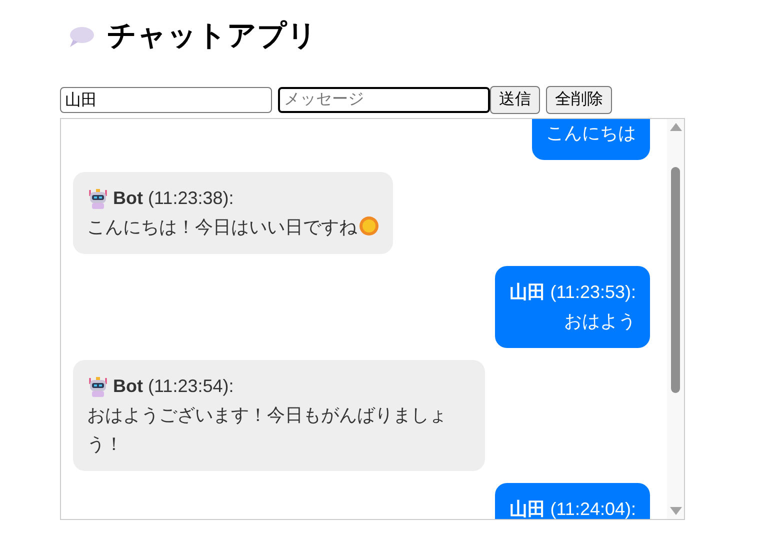  I want to click on name-input-field: 山田, so click(166, 100).